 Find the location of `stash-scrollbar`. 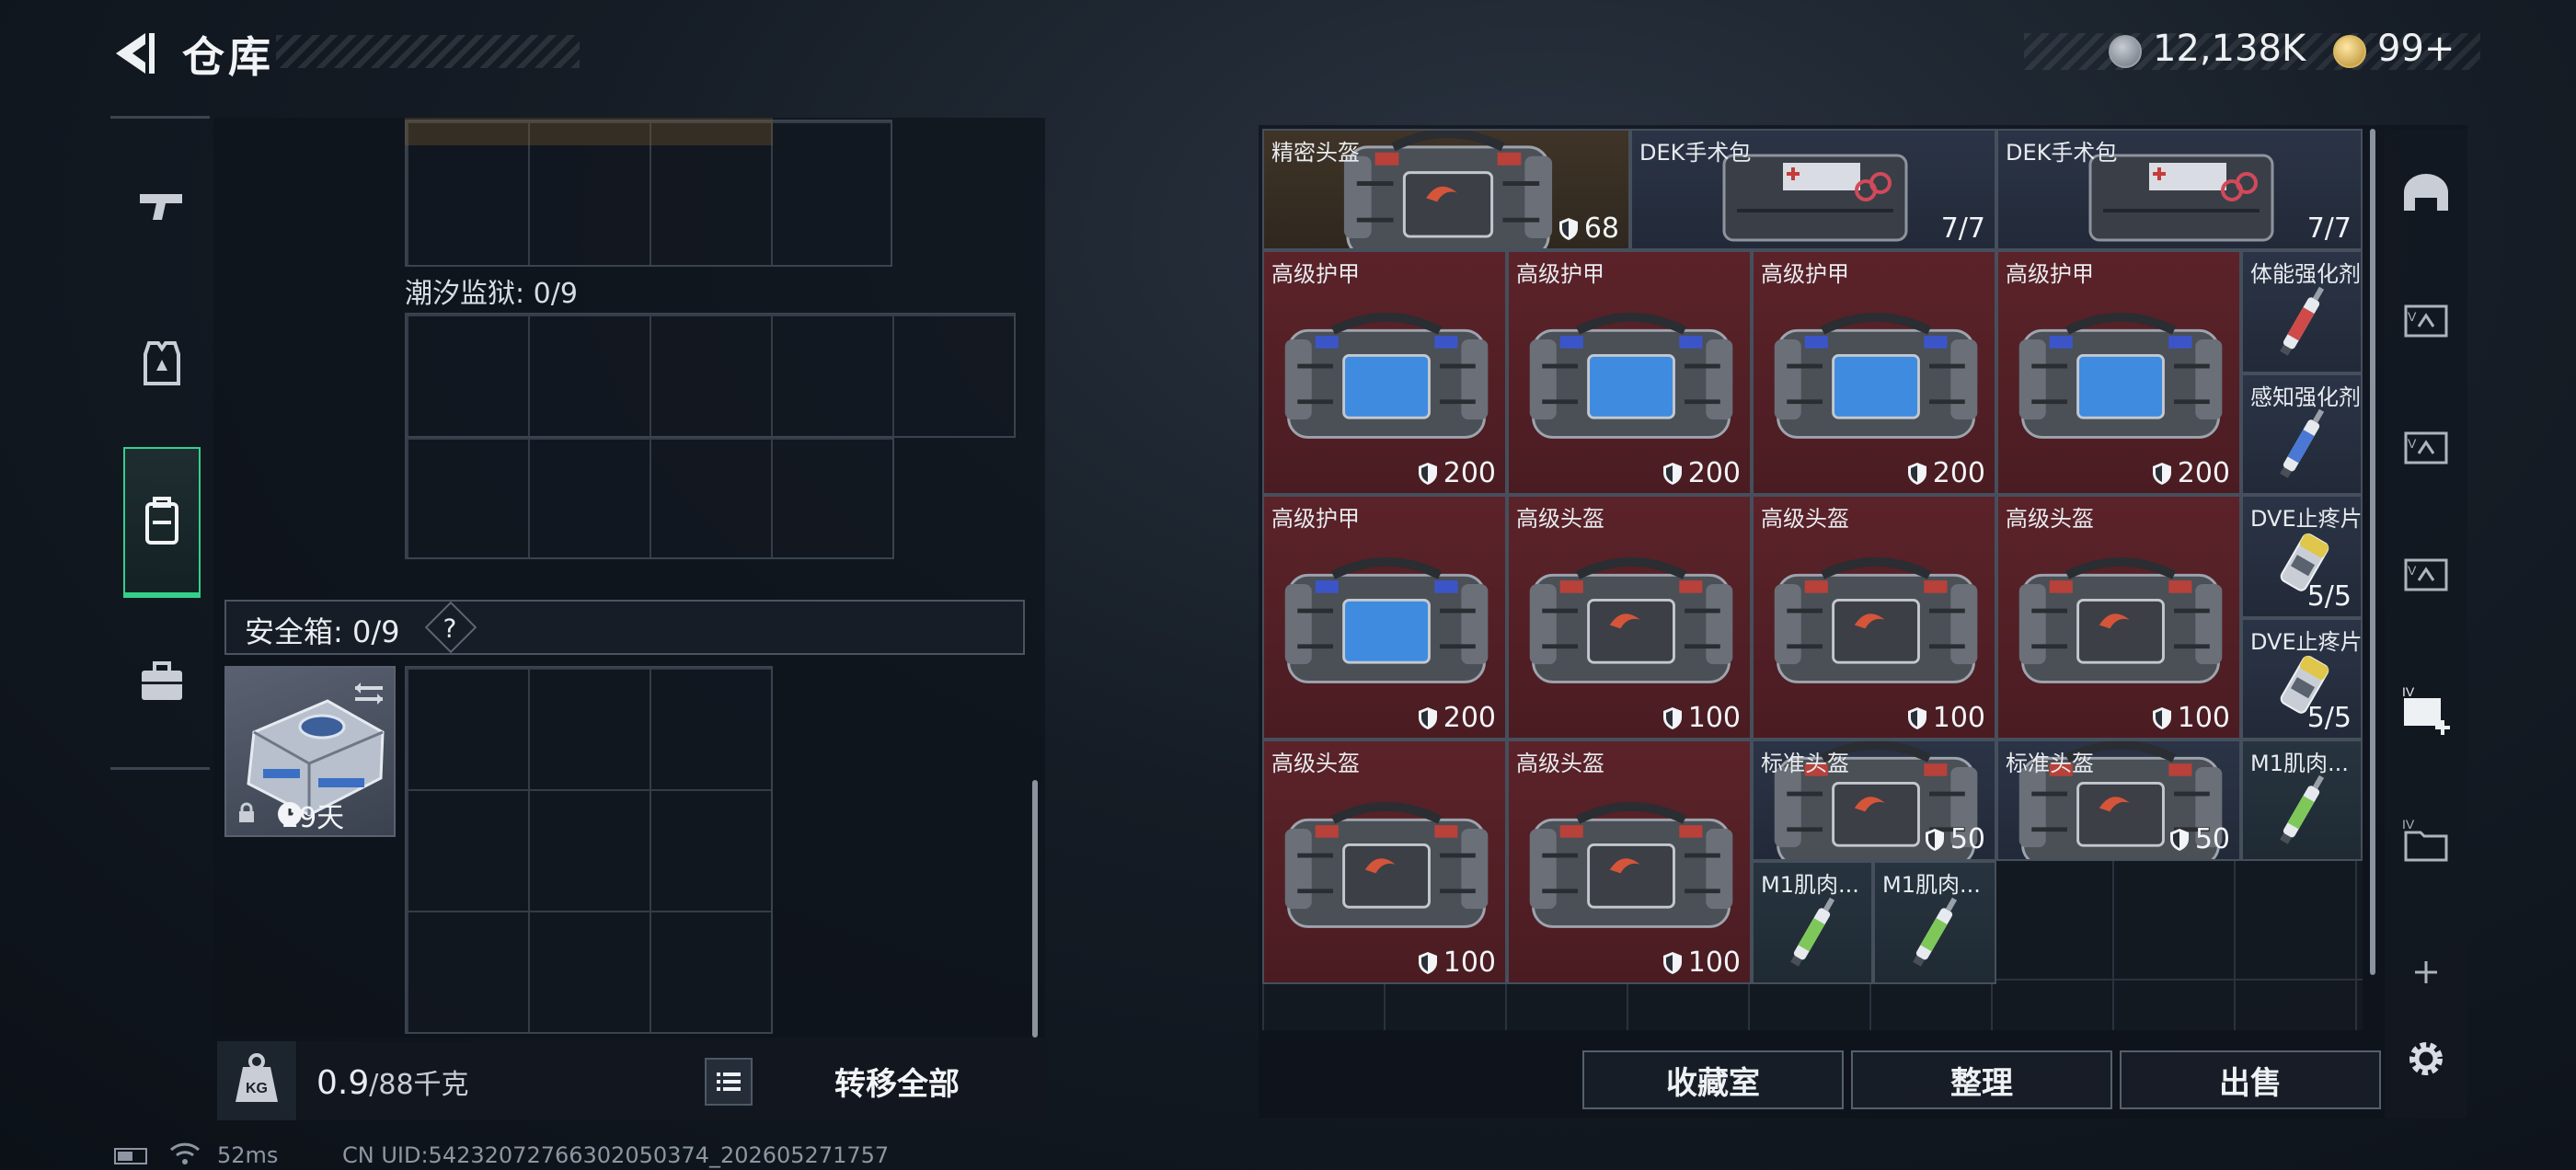

stash-scrollbar is located at coordinates (2372, 552).